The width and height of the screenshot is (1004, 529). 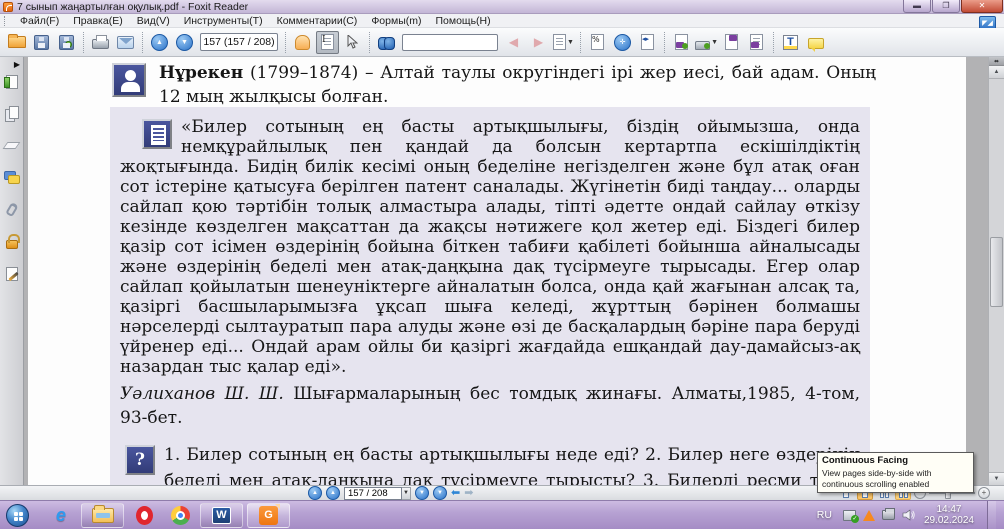 I want to click on search-input, so click(x=450, y=42).